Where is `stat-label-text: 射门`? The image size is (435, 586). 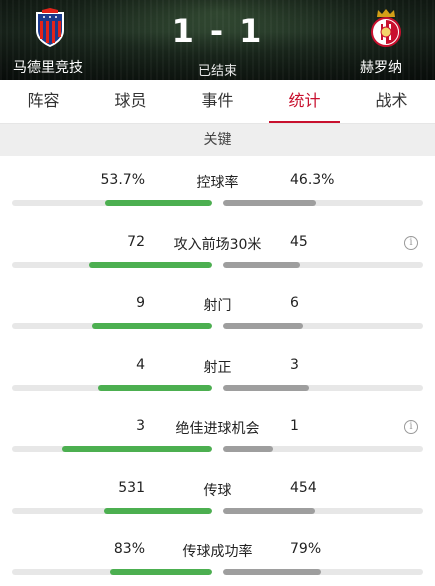
stat-label-text: 射门 is located at coordinates (217, 306).